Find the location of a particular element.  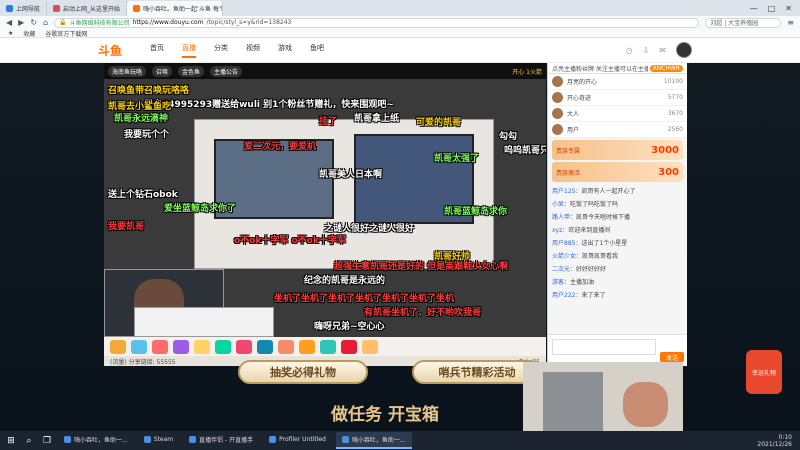

bookmark-item: 谷歌官方下载网 is located at coordinates (66, 33).